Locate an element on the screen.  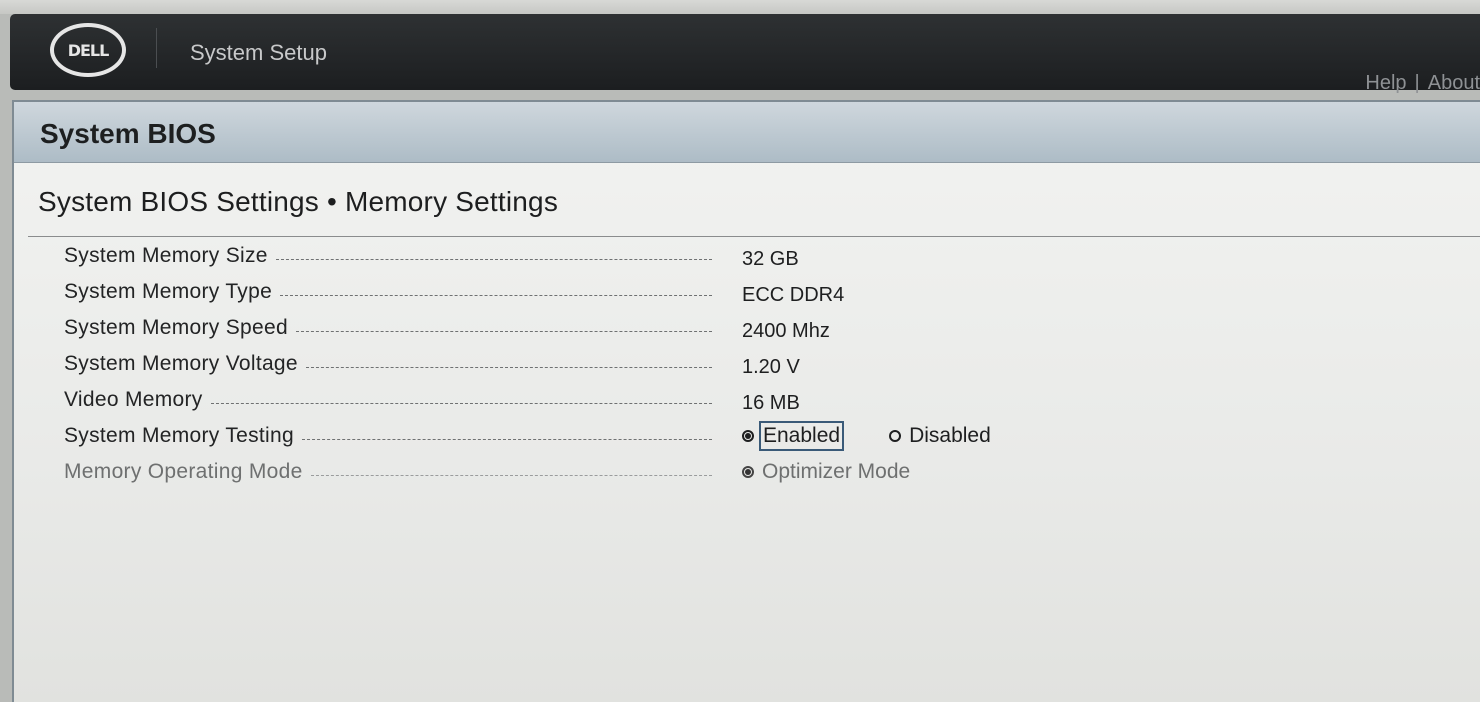
setting-row-memory-testing: System Memory Testing Enabled Disabled is located at coordinates (564, 436).